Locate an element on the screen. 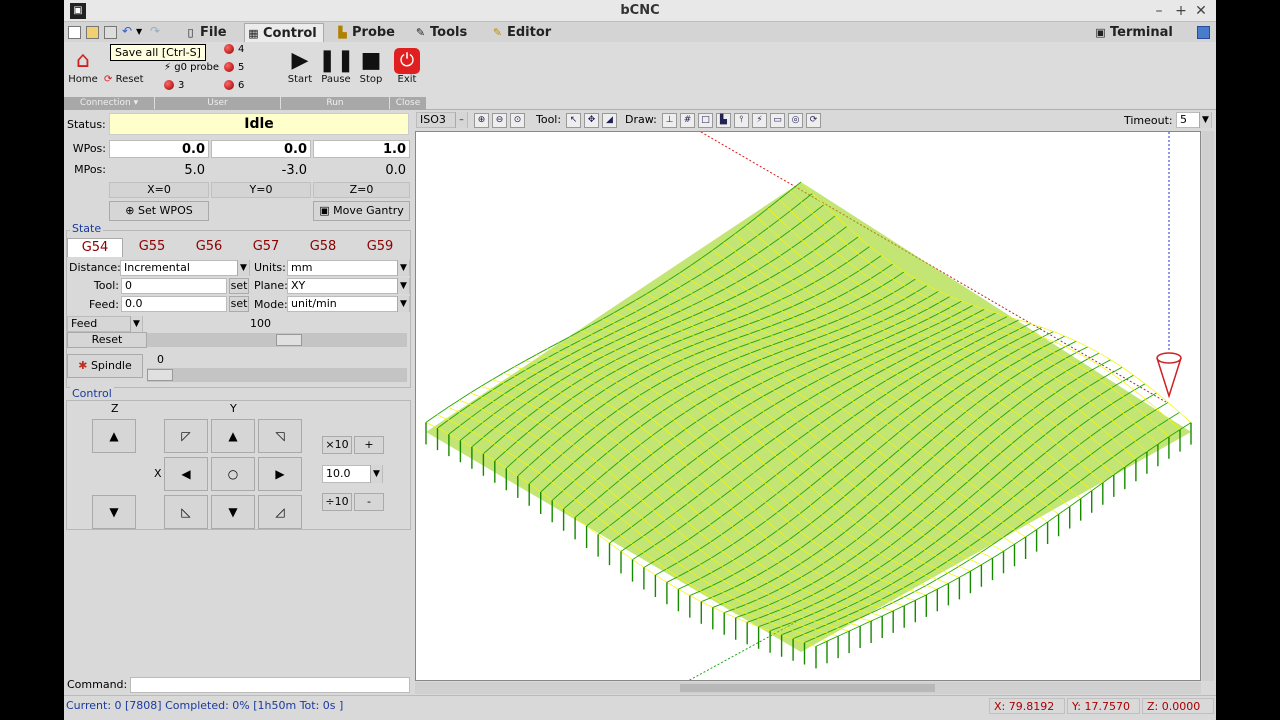 This screenshot has height=720, width=1280. canvas-horizontal-scrollbar is located at coordinates (808, 688).